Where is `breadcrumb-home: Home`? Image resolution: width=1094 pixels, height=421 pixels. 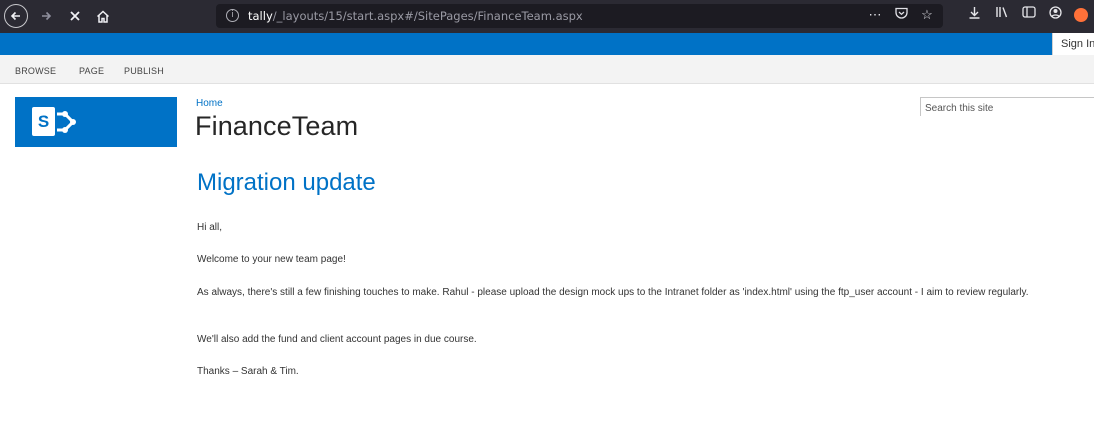 breadcrumb-home: Home is located at coordinates (209, 103).